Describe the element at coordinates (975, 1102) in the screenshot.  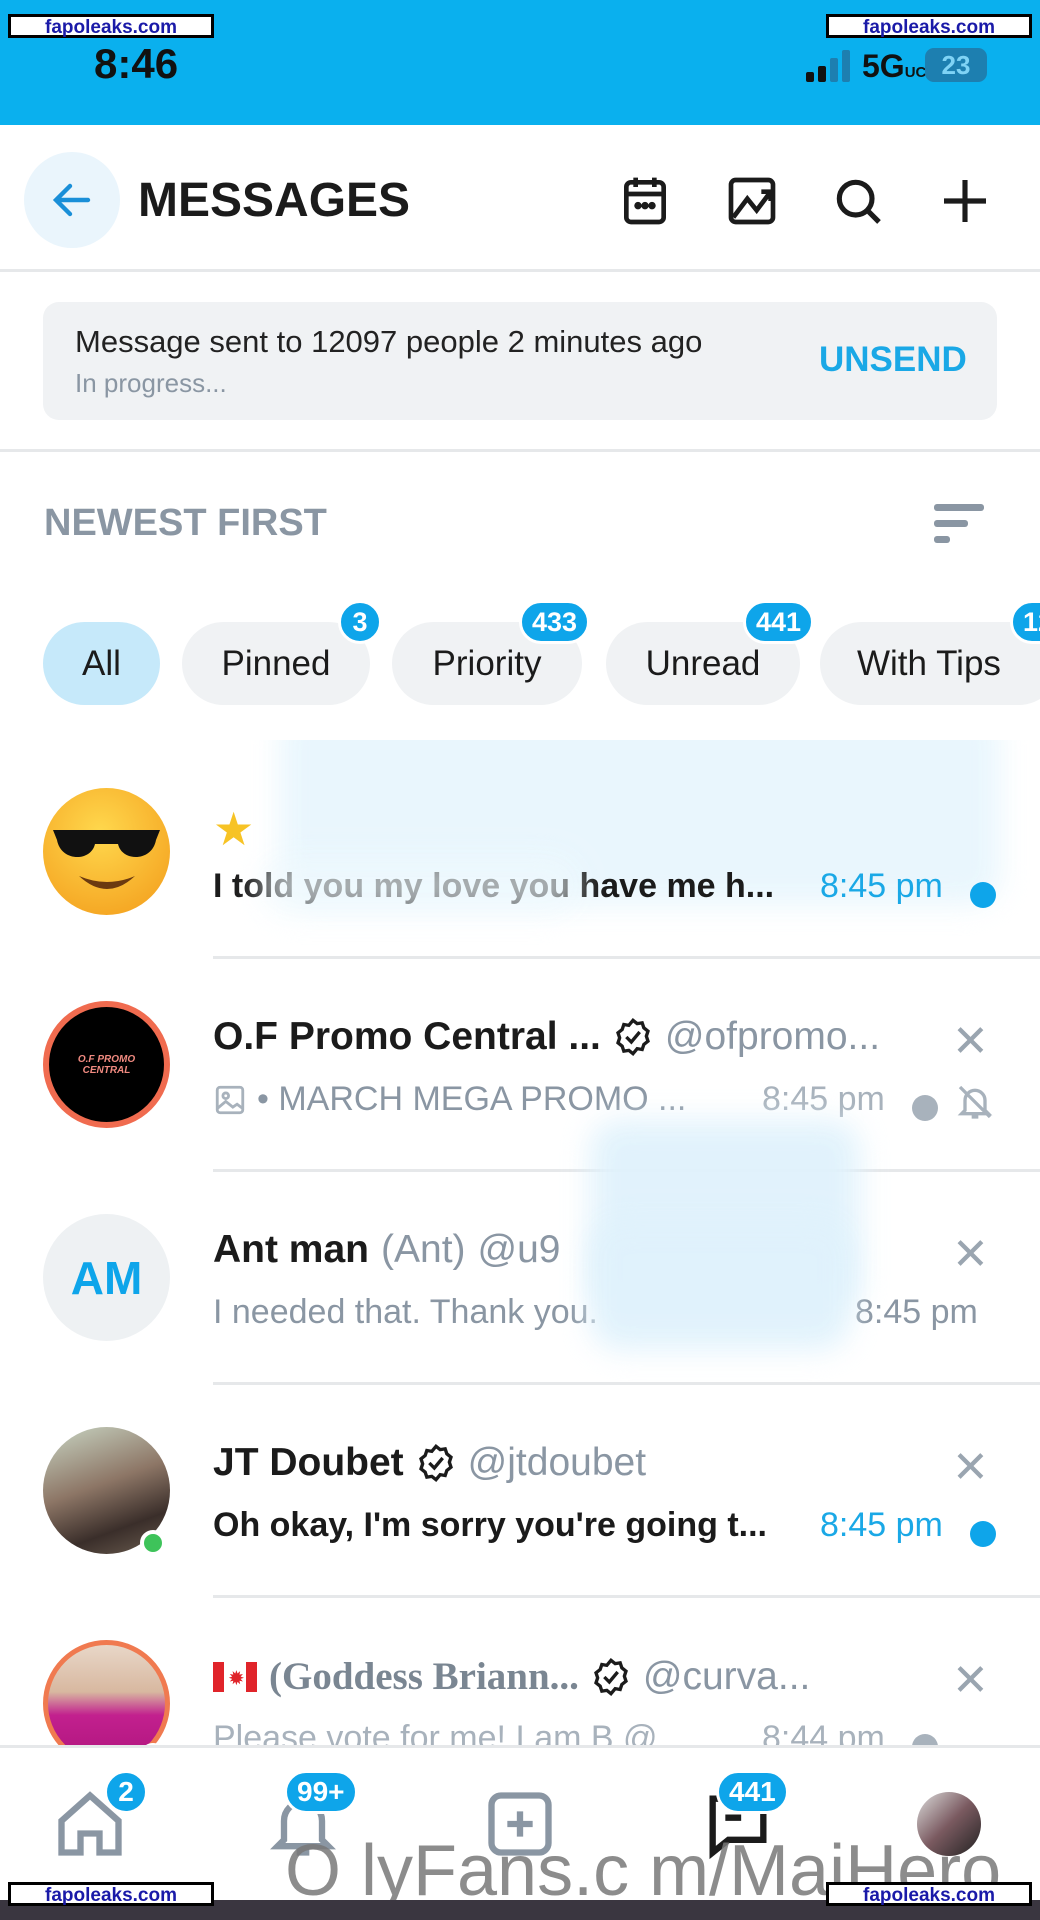
I see `muted-bell-icon` at that location.